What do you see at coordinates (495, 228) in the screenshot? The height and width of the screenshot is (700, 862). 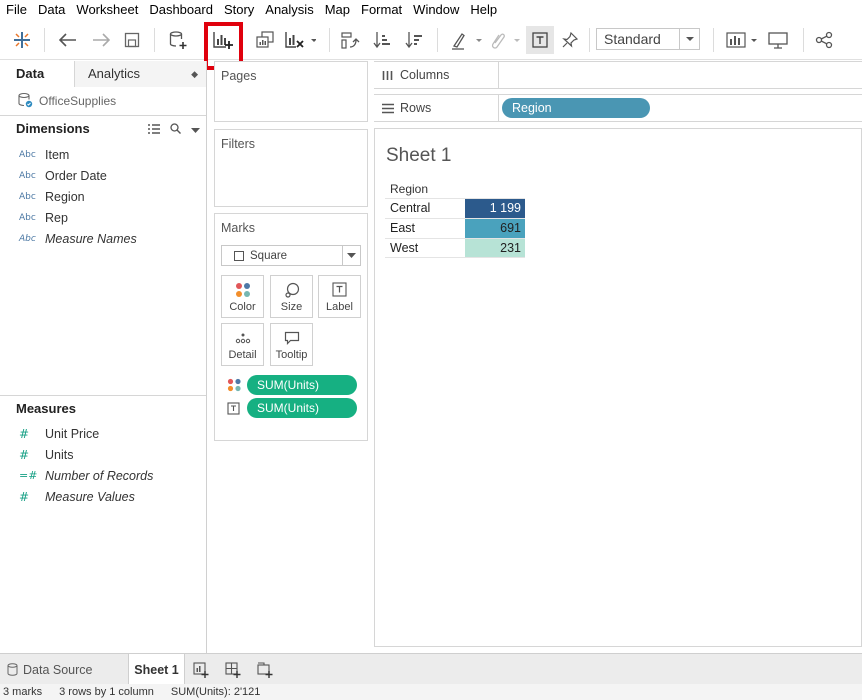 I see `value-cell: 691` at bounding box center [495, 228].